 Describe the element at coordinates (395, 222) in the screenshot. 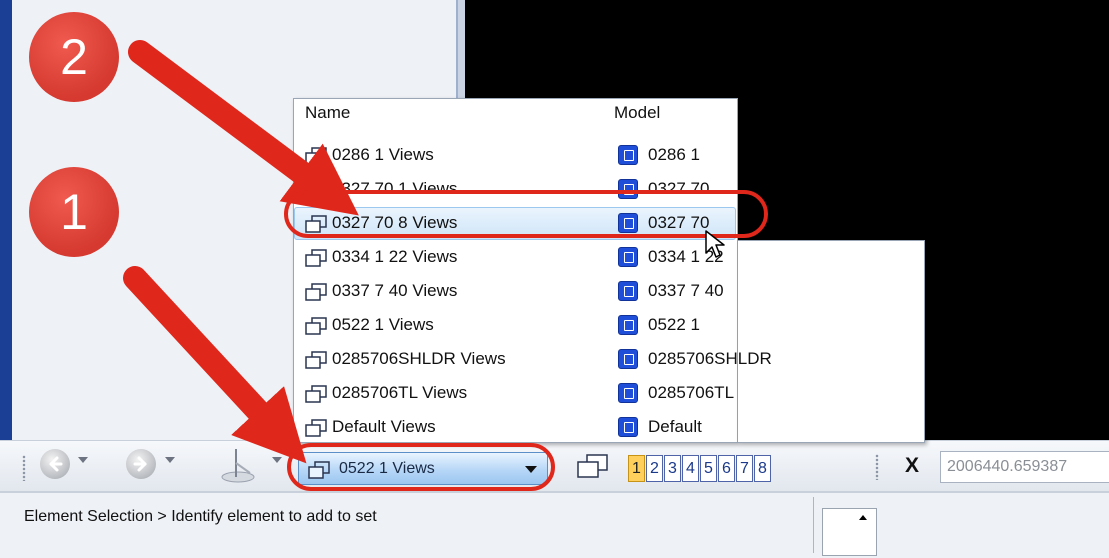

I see `saved-view-name: 0327 70 8 Views` at that location.